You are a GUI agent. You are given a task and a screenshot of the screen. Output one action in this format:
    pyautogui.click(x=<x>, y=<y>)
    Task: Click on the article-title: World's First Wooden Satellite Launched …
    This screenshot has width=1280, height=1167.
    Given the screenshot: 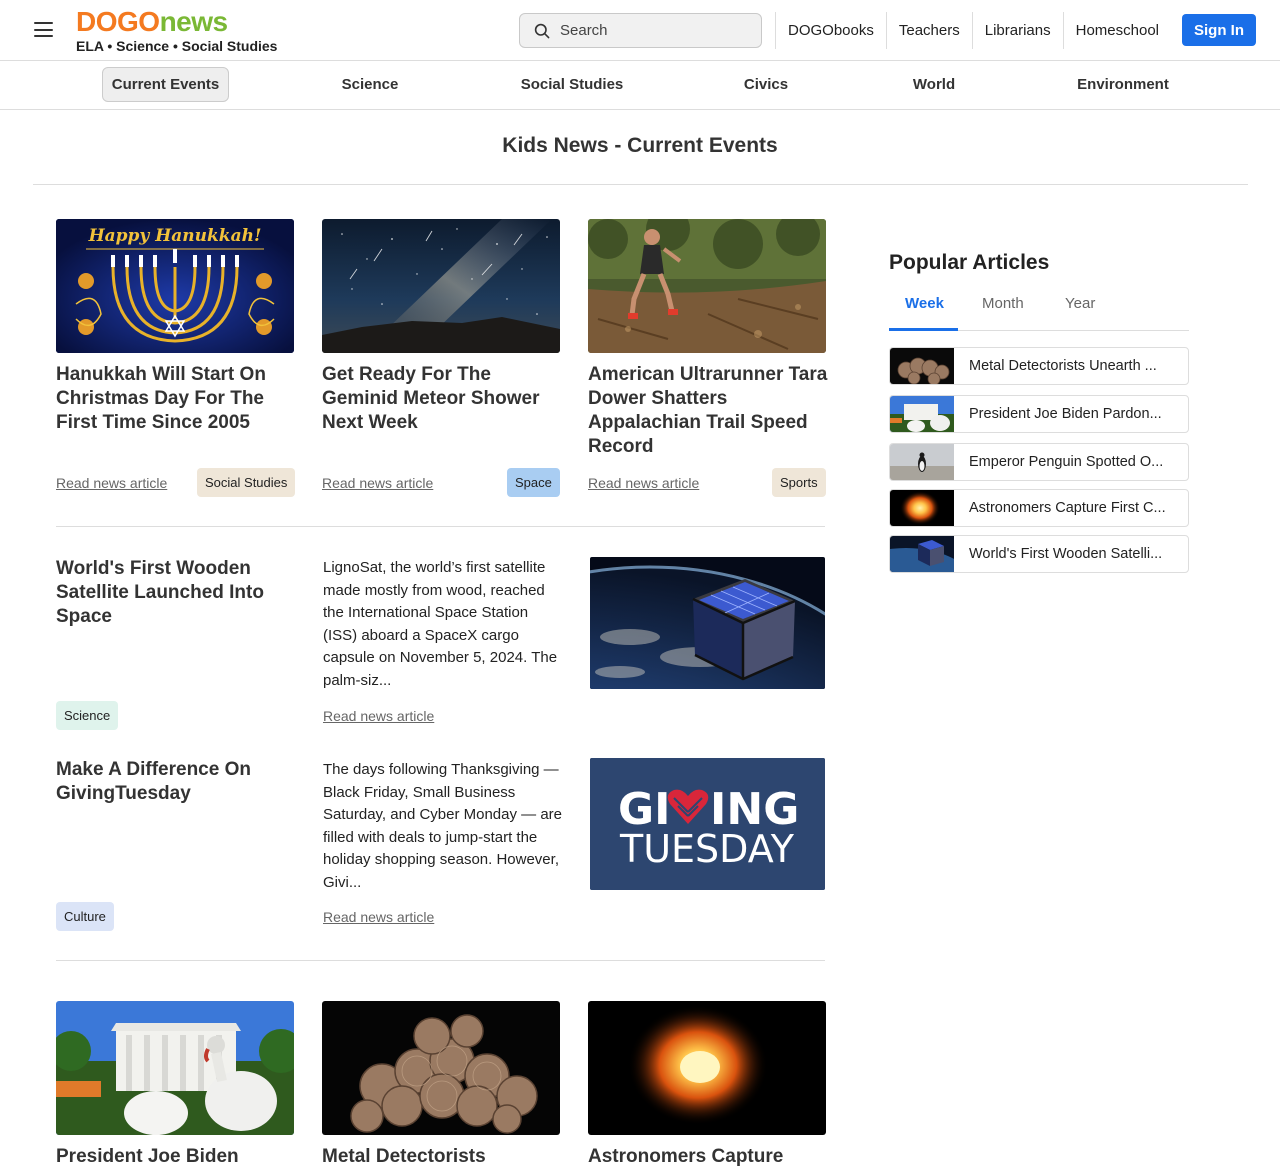 What is the action you would take?
    pyautogui.click(x=176, y=593)
    